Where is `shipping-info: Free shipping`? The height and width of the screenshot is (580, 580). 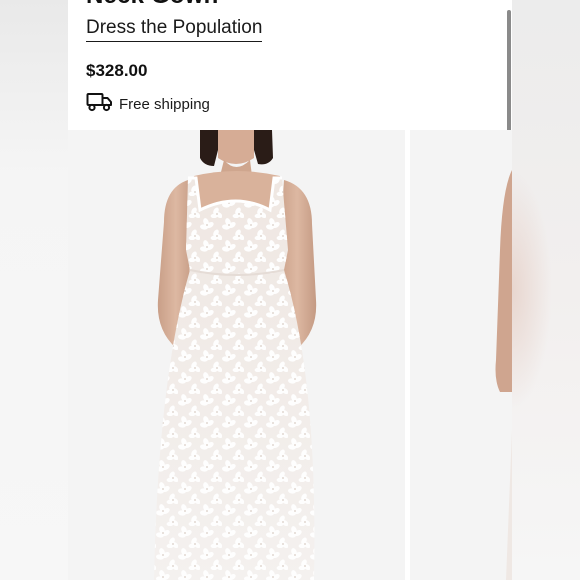 shipping-info: Free shipping is located at coordinates (148, 104).